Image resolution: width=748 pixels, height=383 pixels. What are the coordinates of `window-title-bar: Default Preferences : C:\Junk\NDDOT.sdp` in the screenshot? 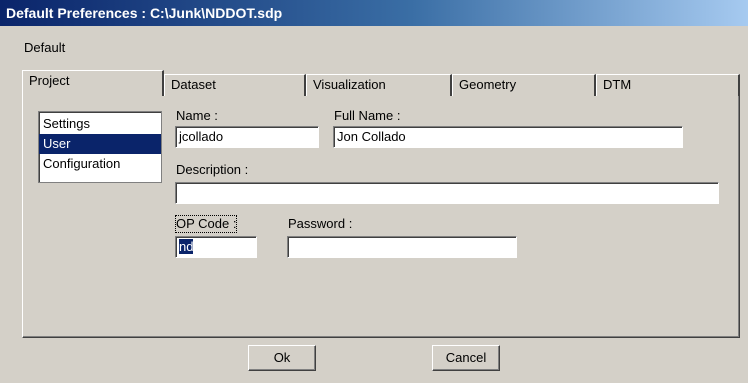 It's located at (374, 13).